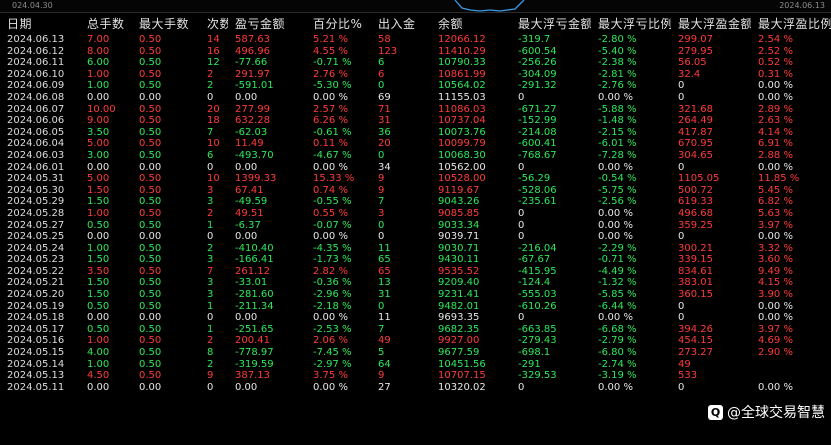 The image size is (831, 445). What do you see at coordinates (214, 24) in the screenshot?
I see `header-col-count: 次数` at bounding box center [214, 24].